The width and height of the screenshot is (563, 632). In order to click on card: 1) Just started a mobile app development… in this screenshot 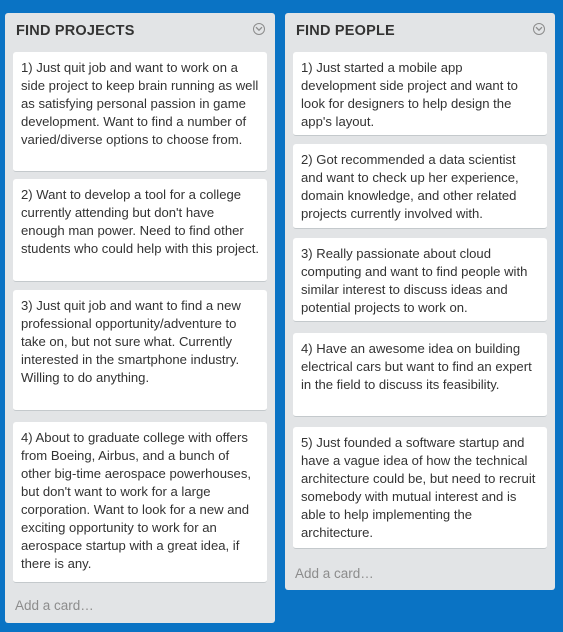, I will do `click(420, 94)`.